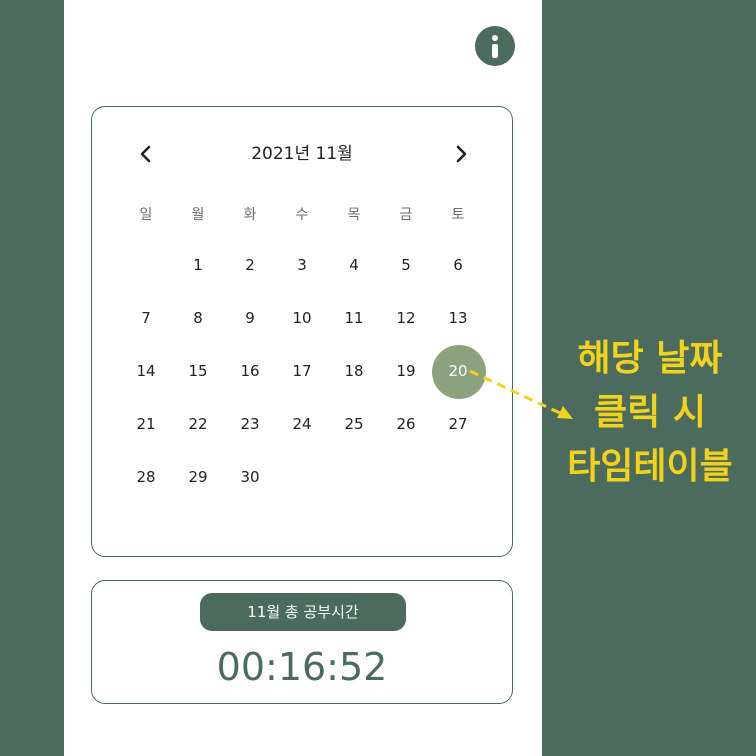  Describe the element at coordinates (198, 215) in the screenshot. I see `weekday-label: 월` at that location.